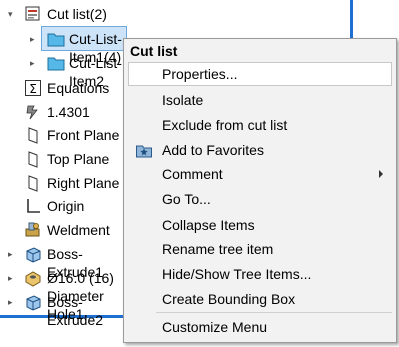  I want to click on menu-separator, so click(274, 312).